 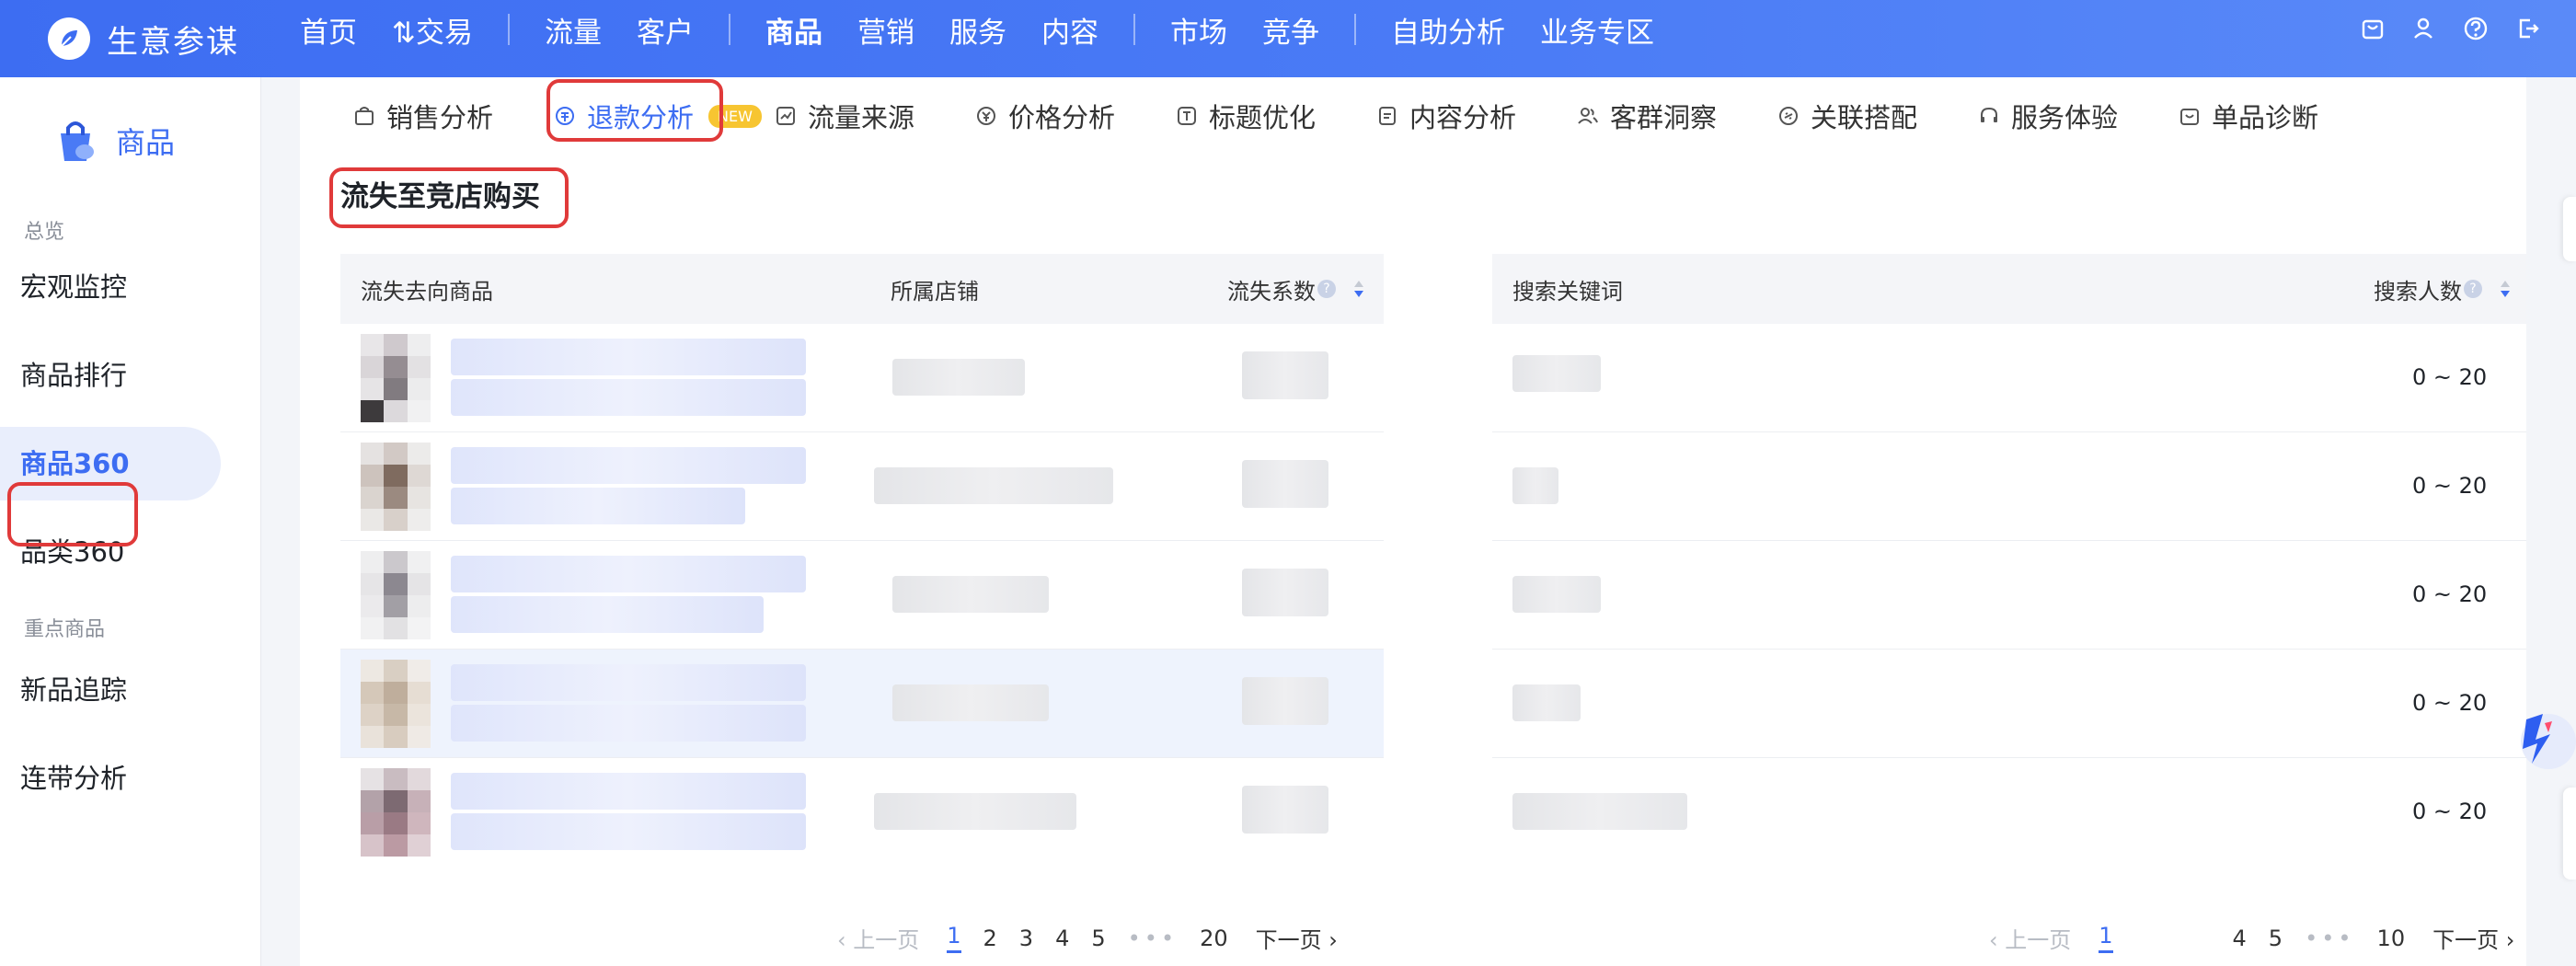 What do you see at coordinates (328, 30) in the screenshot?
I see `nav-home: 首页` at bounding box center [328, 30].